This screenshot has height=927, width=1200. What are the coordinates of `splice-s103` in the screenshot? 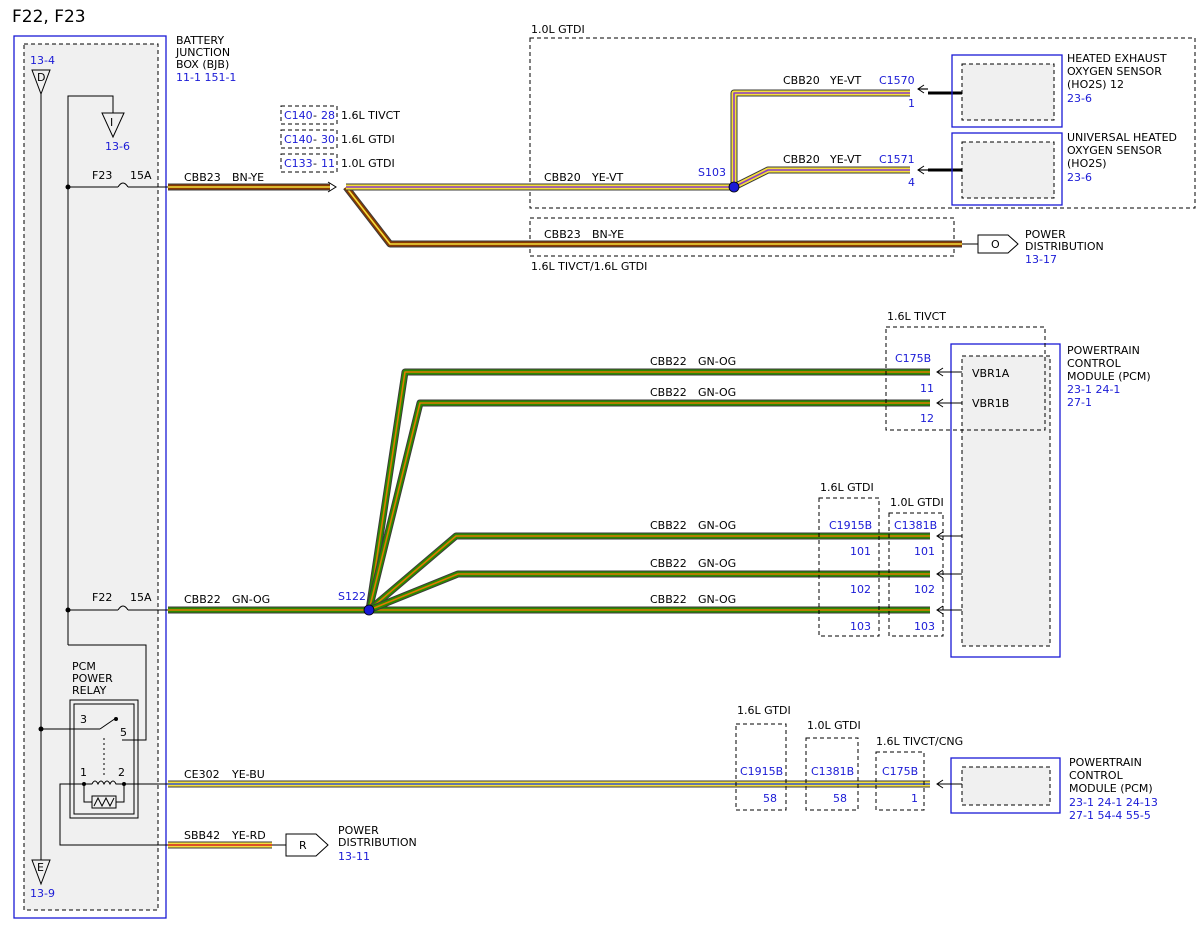 It's located at (734, 187).